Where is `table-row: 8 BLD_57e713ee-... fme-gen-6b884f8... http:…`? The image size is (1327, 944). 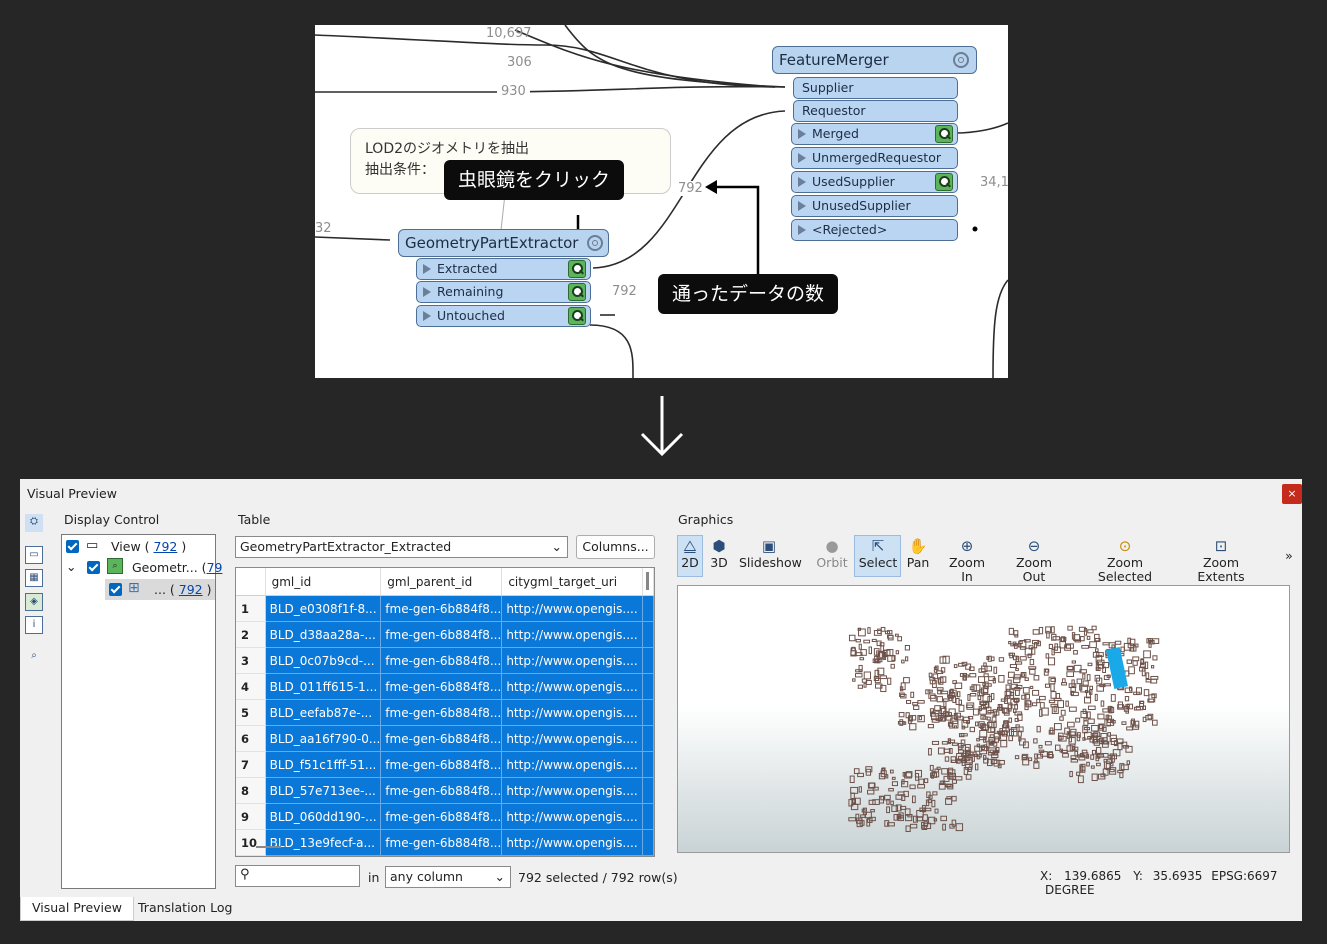
table-row: 8 BLD_57e713ee-... fme-gen-6b884f8... http:… is located at coordinates (445, 790).